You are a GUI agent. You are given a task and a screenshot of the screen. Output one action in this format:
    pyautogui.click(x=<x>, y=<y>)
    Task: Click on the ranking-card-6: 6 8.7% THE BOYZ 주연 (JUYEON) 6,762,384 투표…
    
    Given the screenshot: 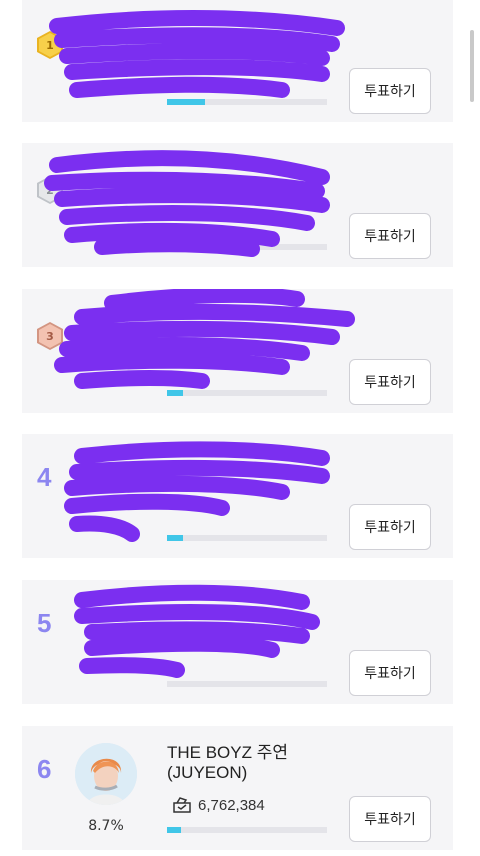 What is the action you would take?
    pyautogui.click(x=237, y=788)
    